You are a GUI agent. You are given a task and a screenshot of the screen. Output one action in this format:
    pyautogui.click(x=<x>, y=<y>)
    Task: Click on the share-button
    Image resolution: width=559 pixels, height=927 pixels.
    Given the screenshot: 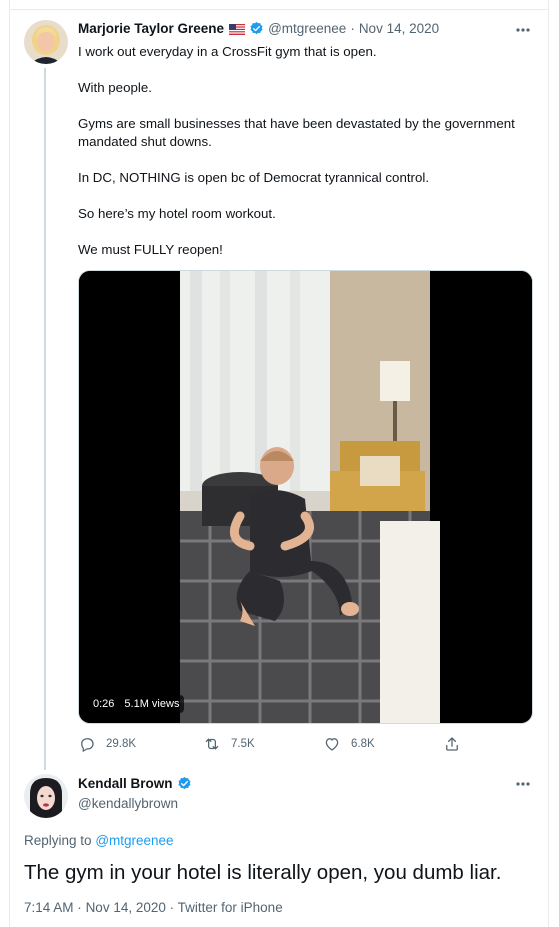 What is the action you would take?
    pyautogui.click(x=457, y=744)
    